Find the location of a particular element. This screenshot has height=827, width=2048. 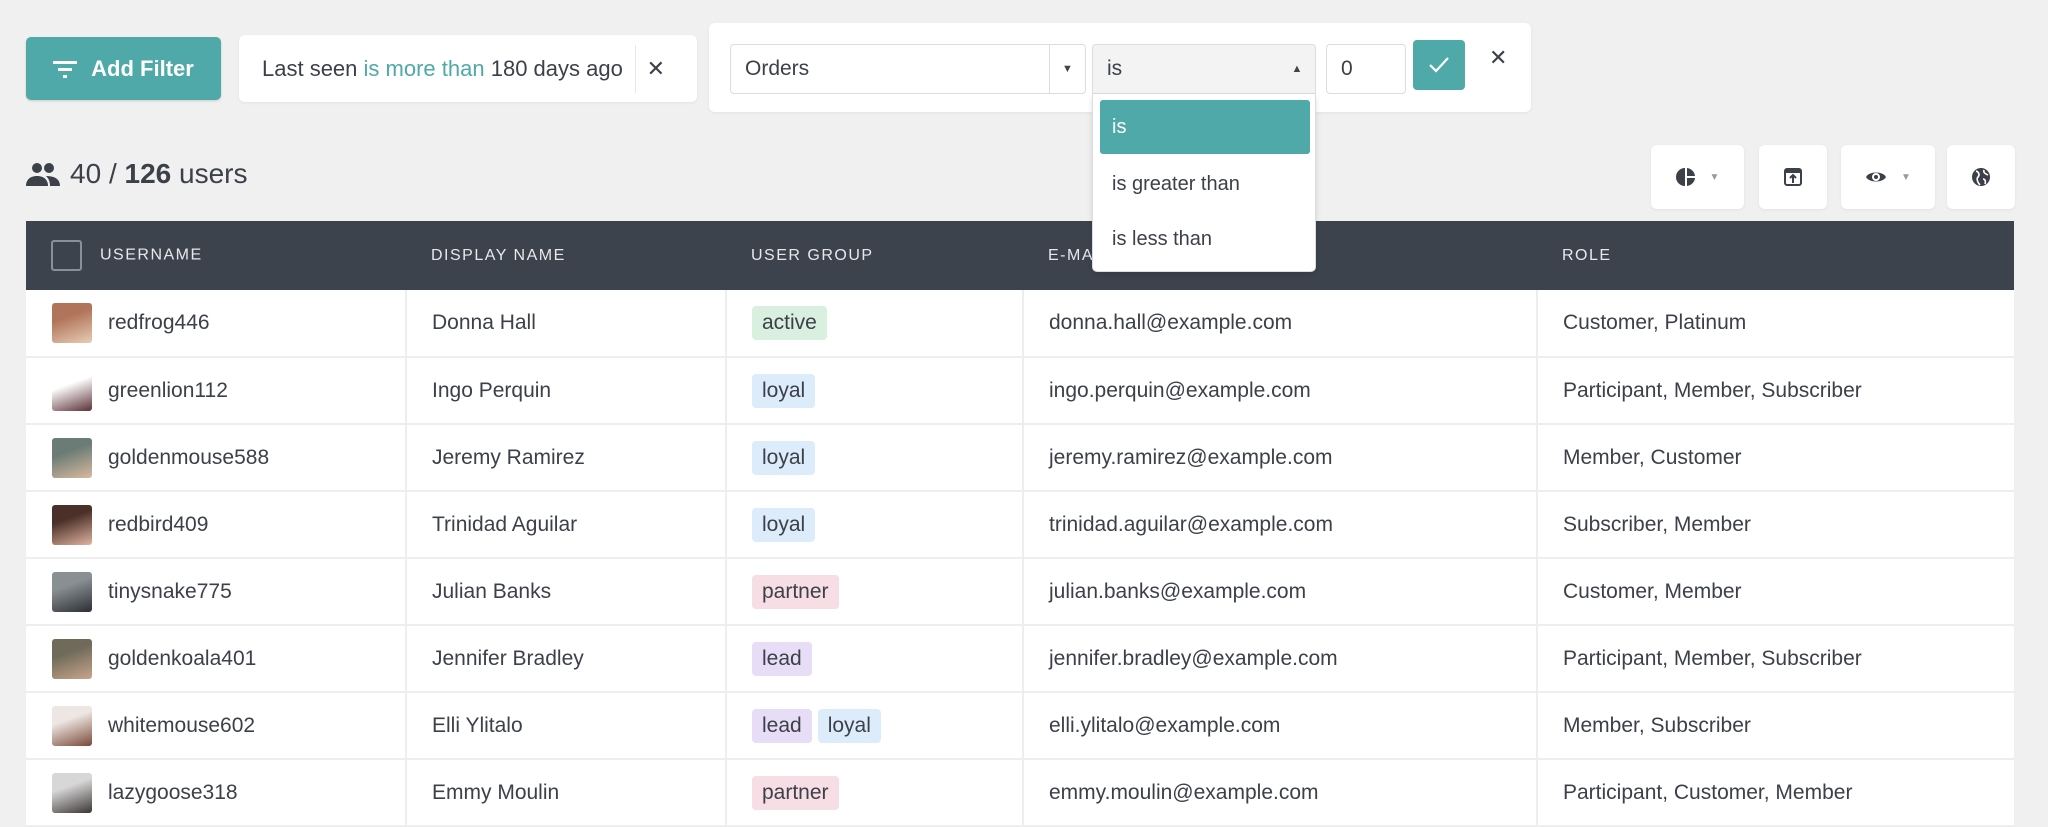

username: tinysnake775 is located at coordinates (170, 592).